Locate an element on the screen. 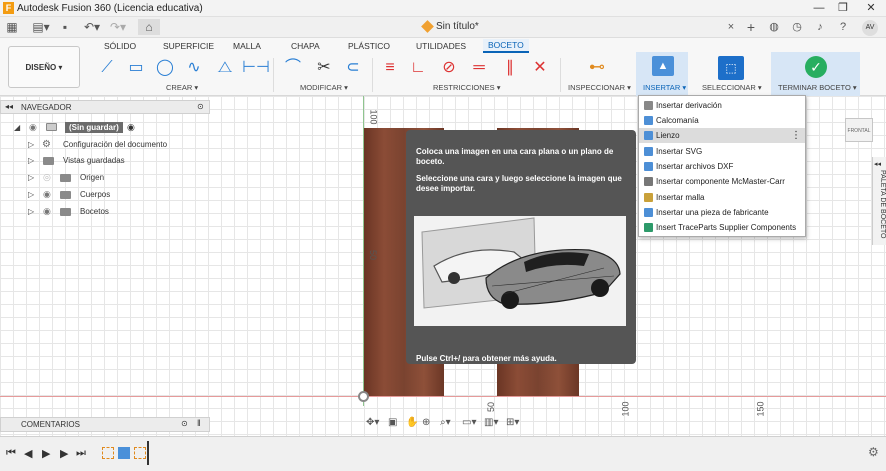  root-component-label: (Sin guardar) is located at coordinates (94, 127).